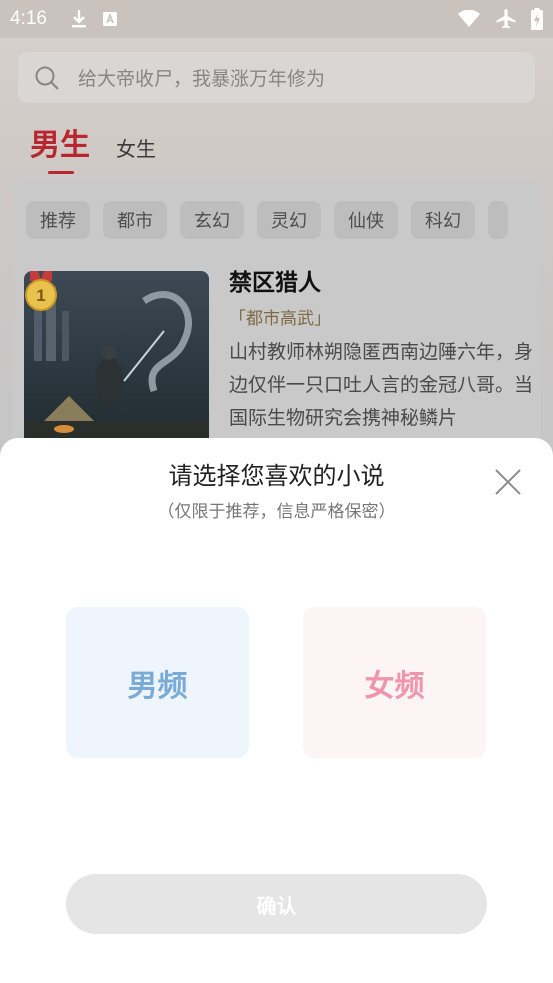  Describe the element at coordinates (506, 19) in the screenshot. I see `airplane-icon` at that location.